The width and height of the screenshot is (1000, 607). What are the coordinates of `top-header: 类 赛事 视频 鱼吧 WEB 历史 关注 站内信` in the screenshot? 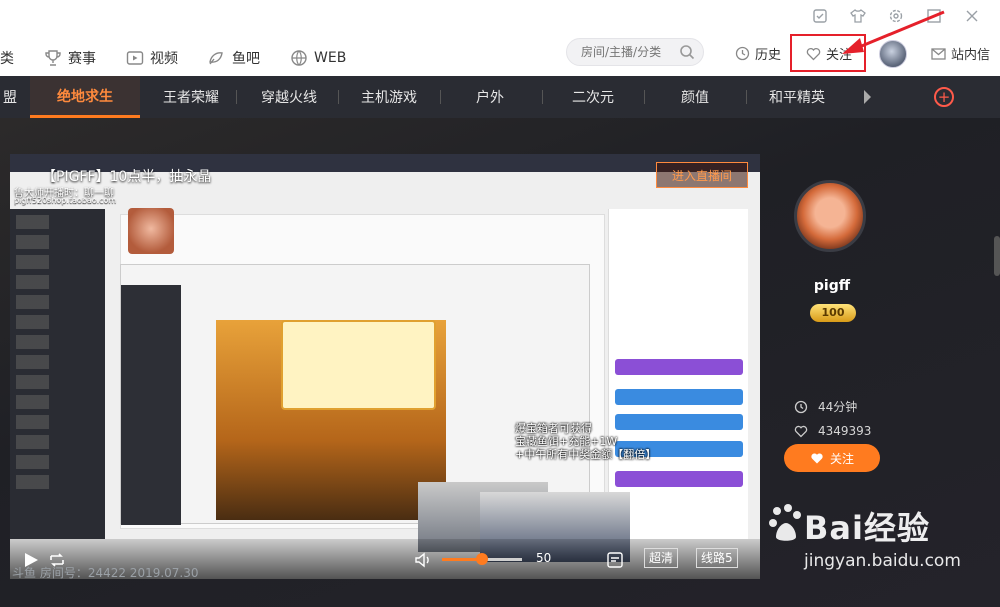 It's located at (500, 38).